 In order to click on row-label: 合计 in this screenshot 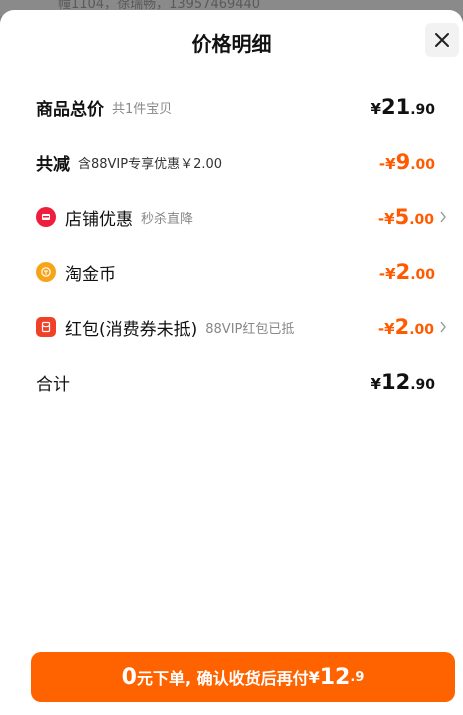, I will do `click(53, 384)`.